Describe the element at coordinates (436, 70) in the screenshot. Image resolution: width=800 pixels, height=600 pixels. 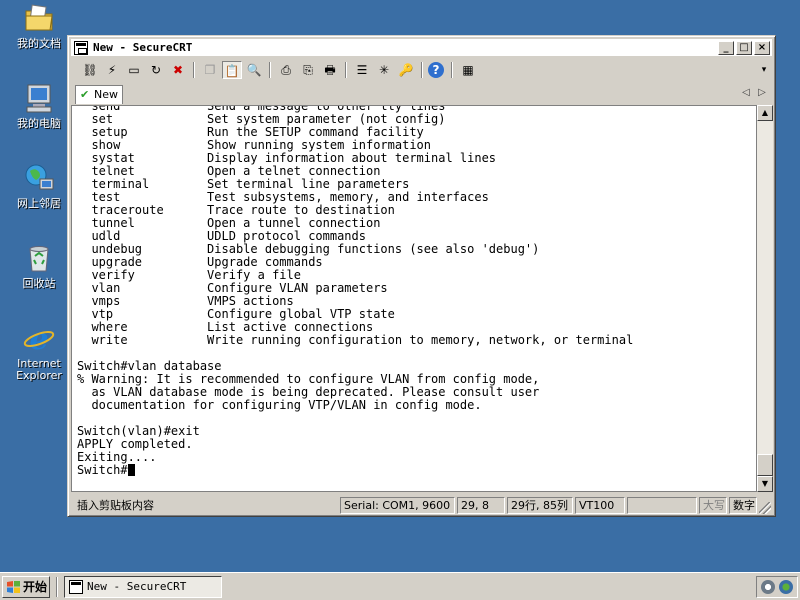
I see `help-icon: ?` at that location.